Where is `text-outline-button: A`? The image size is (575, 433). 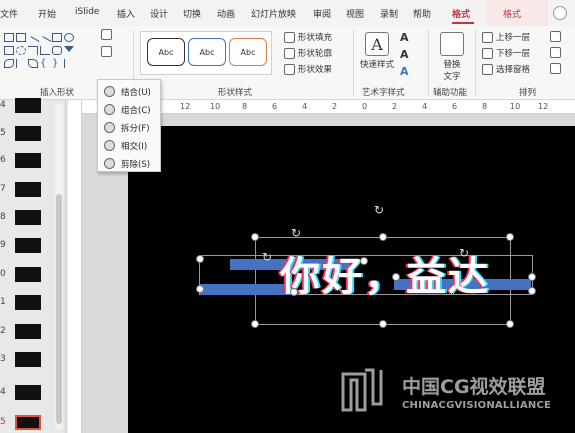 text-outline-button: A is located at coordinates (404, 54).